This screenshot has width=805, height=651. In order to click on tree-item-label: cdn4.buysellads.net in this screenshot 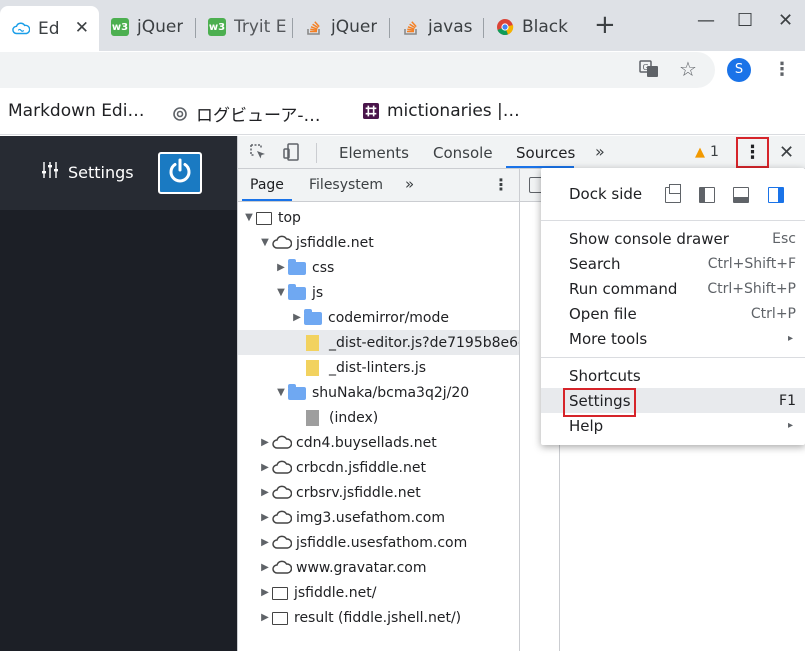, I will do `click(366, 442)`.